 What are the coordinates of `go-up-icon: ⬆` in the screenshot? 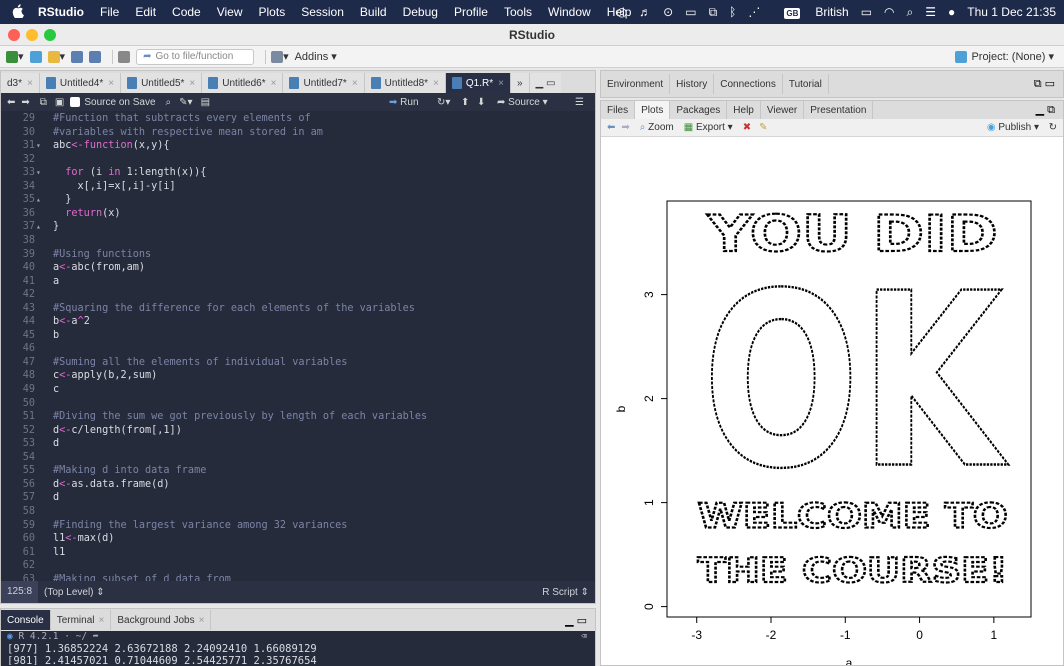 It's located at (465, 102).